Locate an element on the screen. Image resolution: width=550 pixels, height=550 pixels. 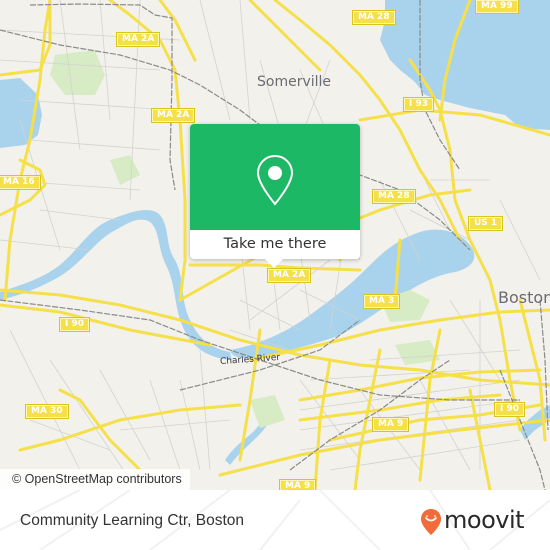
map-pin-icon is located at coordinates (275, 180).